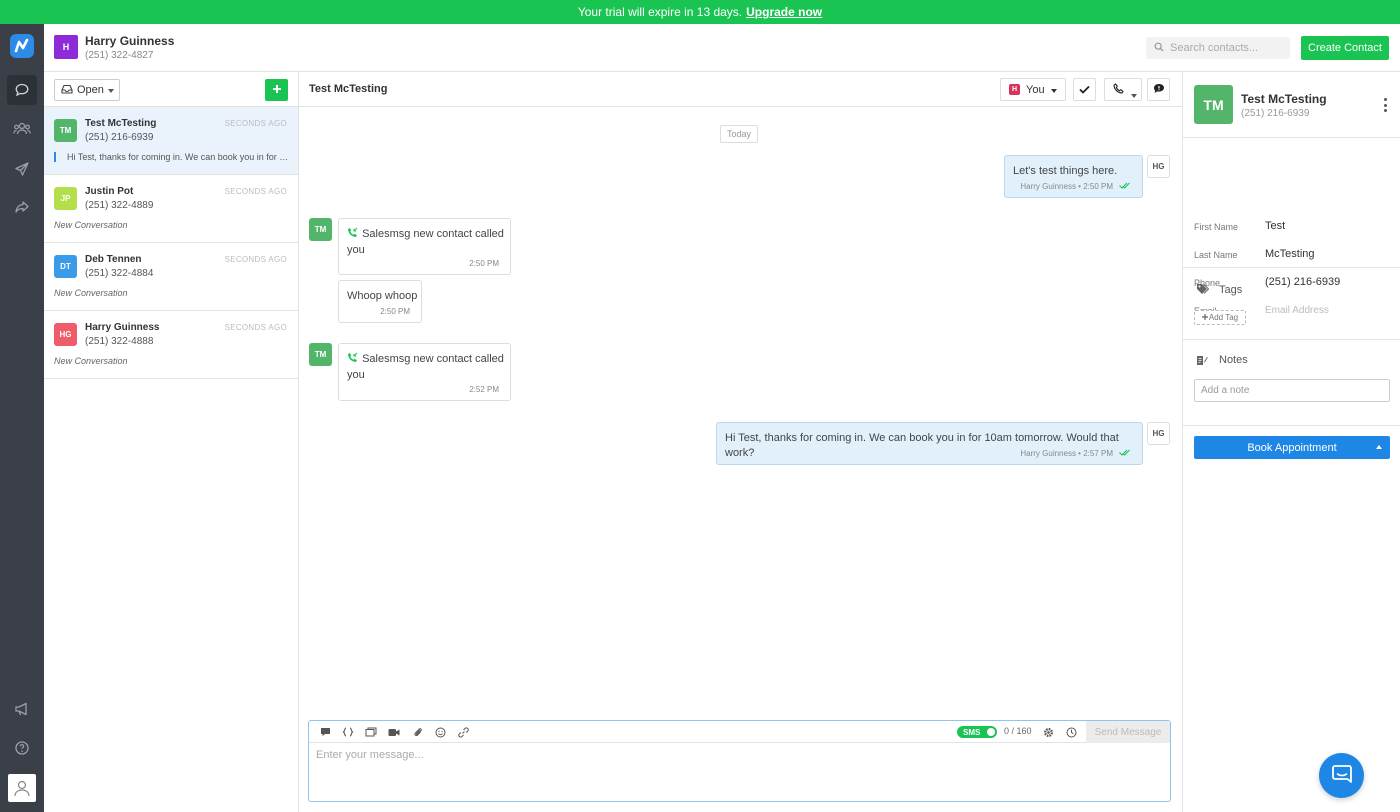 The image size is (1400, 812). Describe the element at coordinates (356, 375) in the screenshot. I see `message-text-line: you` at that location.